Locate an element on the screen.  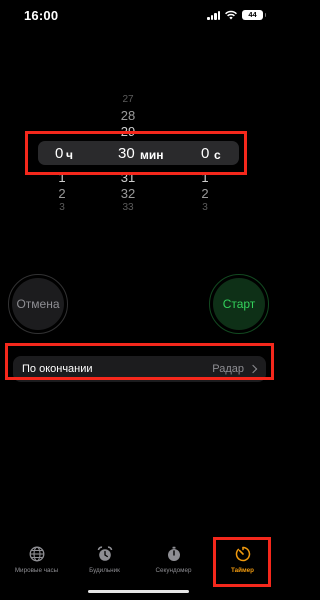
start-button: Старт is located at coordinates (239, 304).